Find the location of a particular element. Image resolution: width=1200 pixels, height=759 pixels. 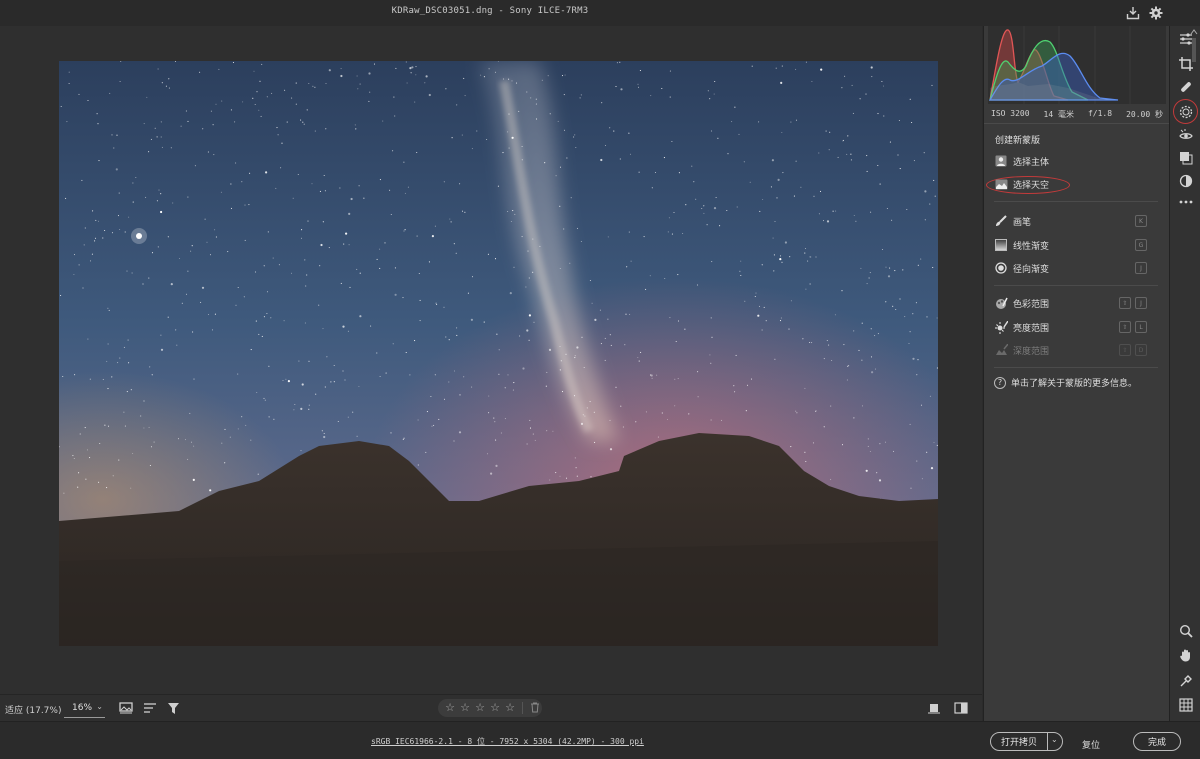

exif-shutter: 20.00 秒 is located at coordinates (1144, 114).